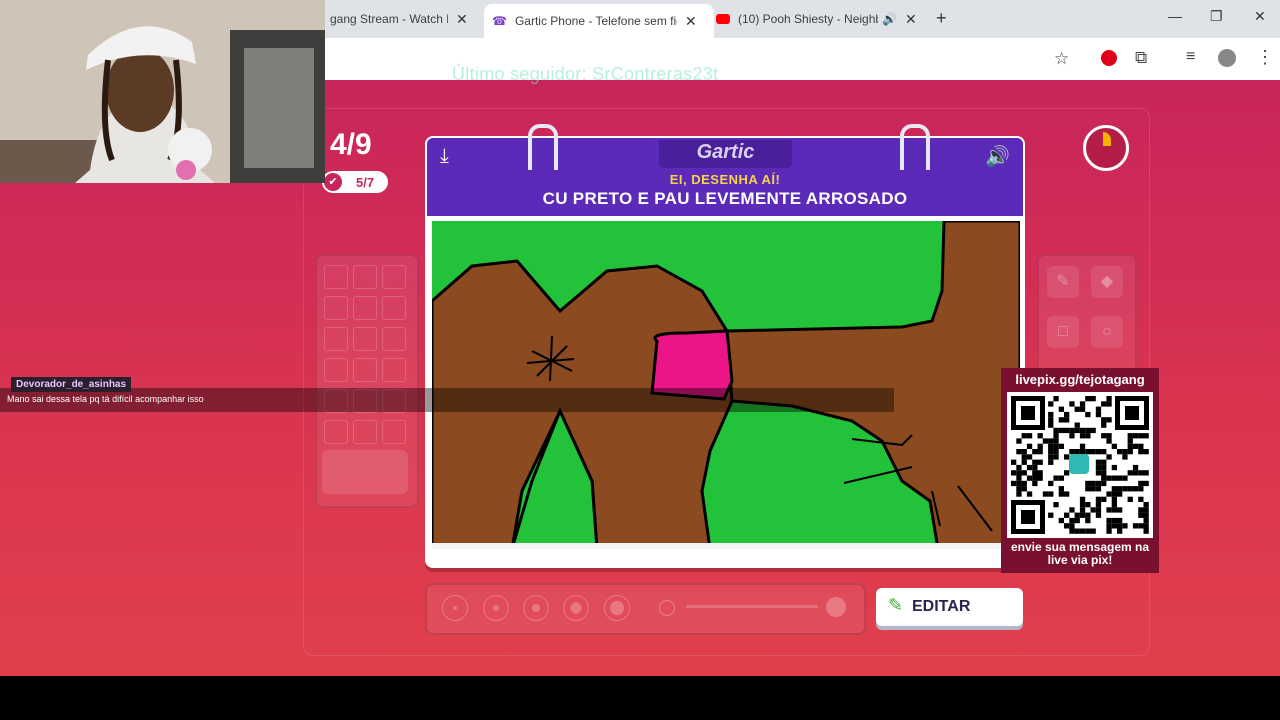  I want to click on profile-avatar, so click(1227, 58).